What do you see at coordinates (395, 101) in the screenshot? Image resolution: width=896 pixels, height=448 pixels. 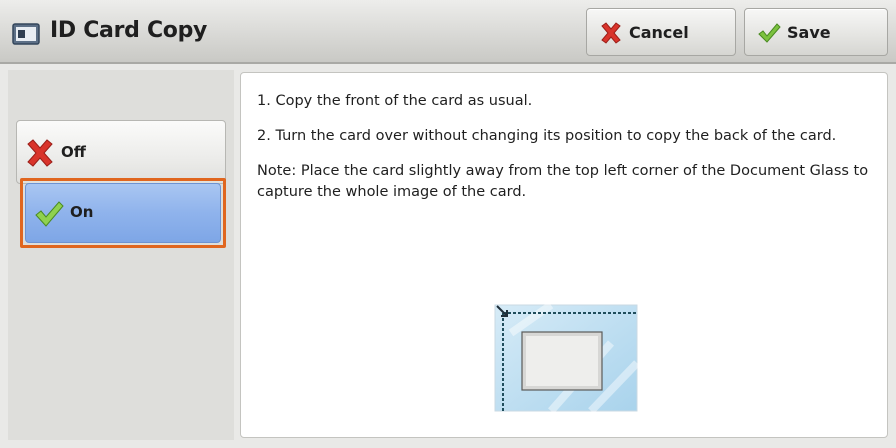 I see `instruction-step-1: 1. Copy the front of the card as usual.` at bounding box center [395, 101].